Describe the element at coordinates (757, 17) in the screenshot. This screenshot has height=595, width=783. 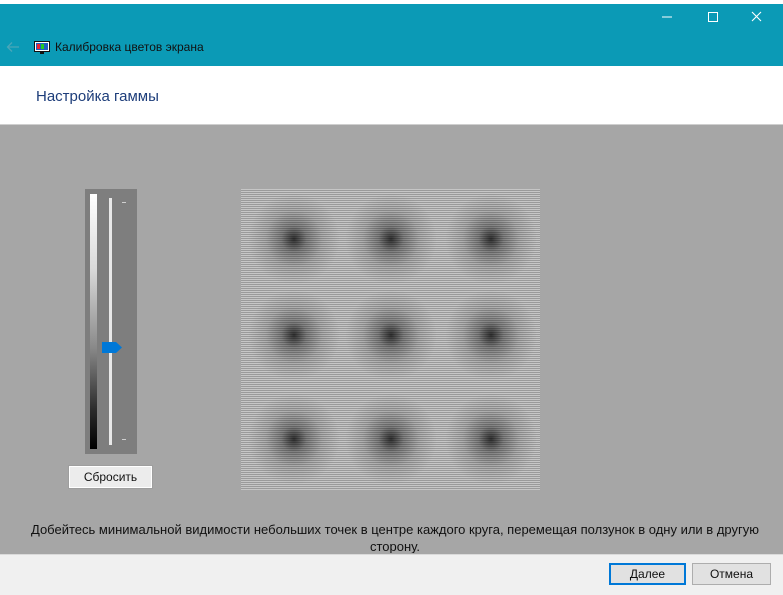
I see `close-icon` at that location.